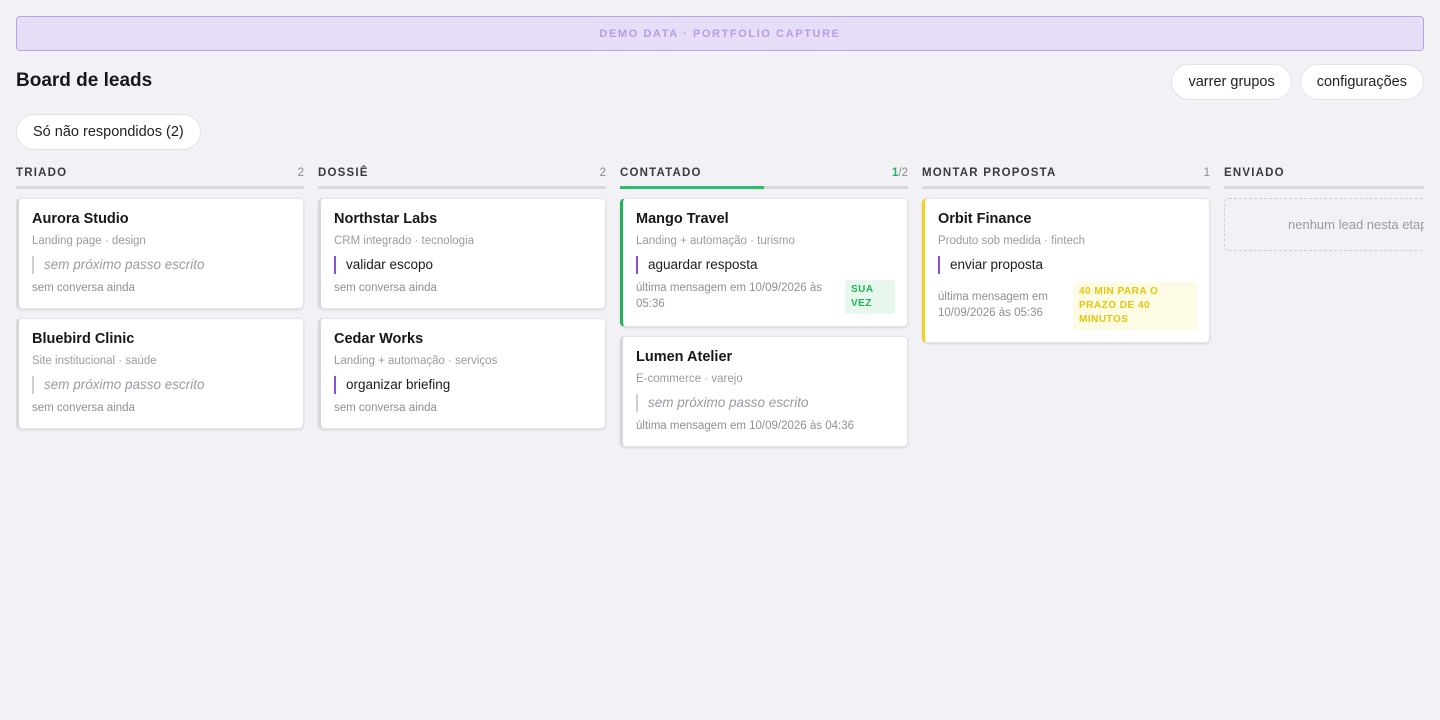  What do you see at coordinates (463, 385) in the screenshot?
I see `next-step: organizar briefing` at bounding box center [463, 385].